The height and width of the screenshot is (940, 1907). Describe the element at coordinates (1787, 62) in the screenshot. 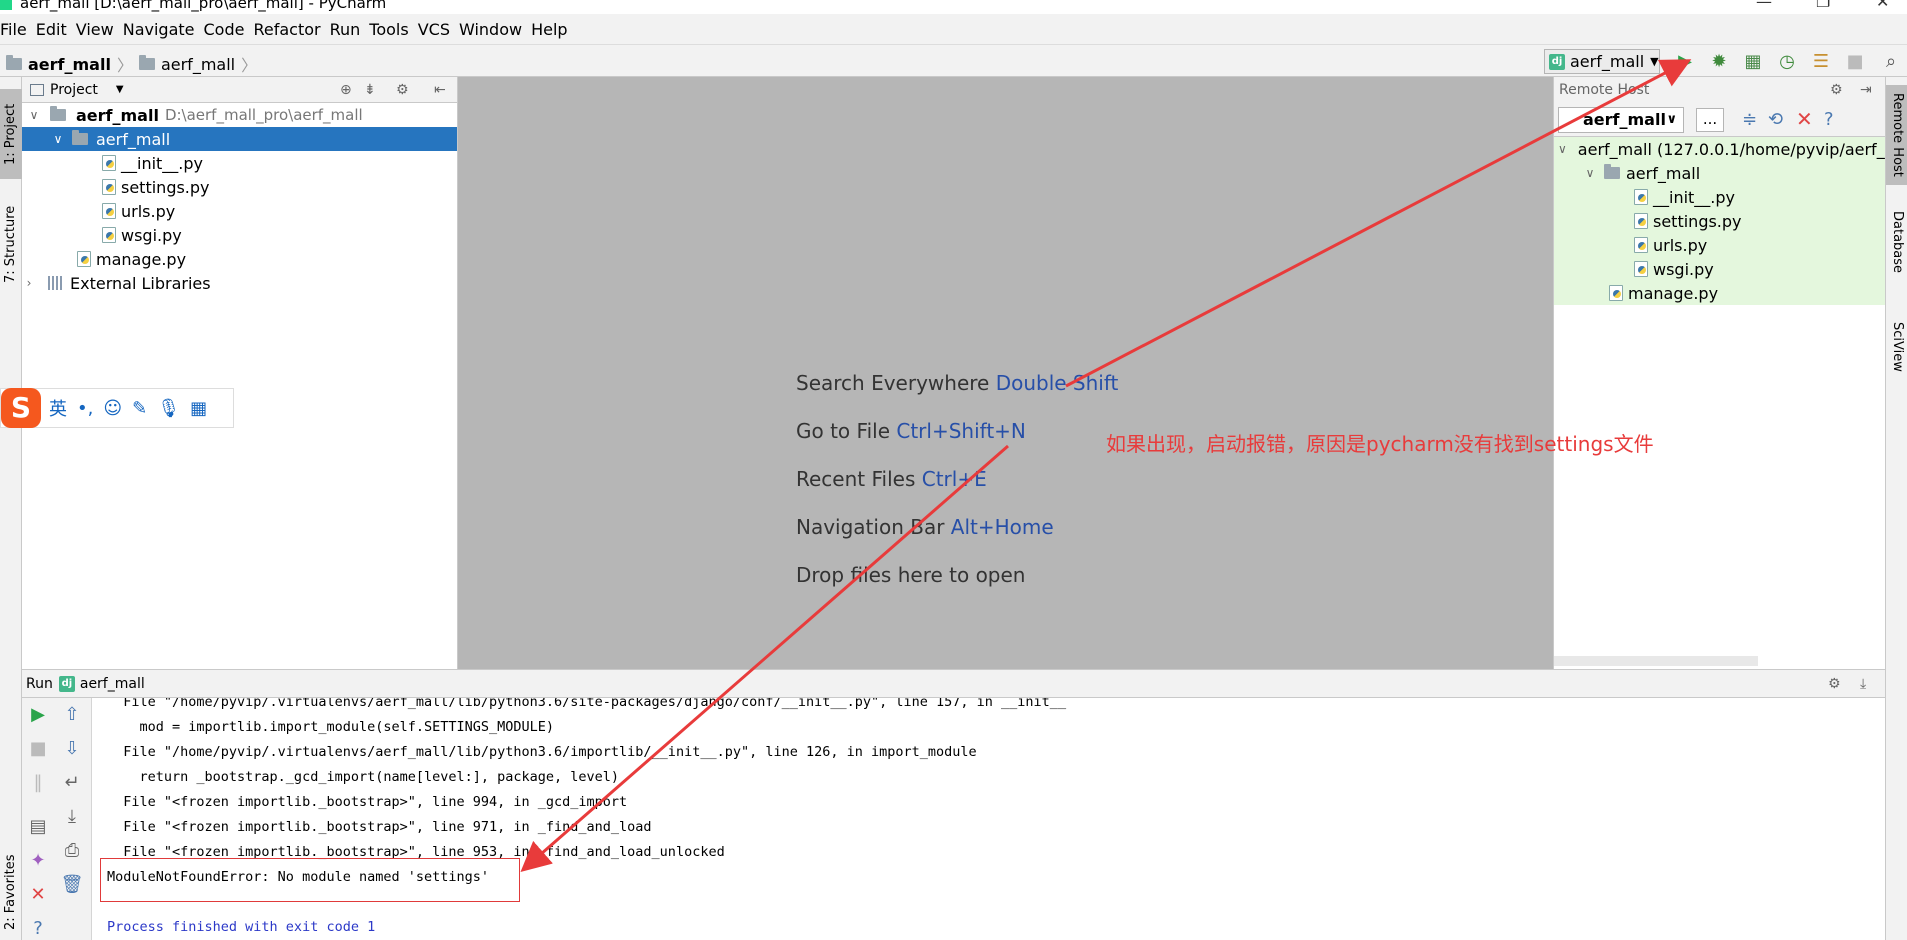

I see `profile-icon: ◷` at that location.